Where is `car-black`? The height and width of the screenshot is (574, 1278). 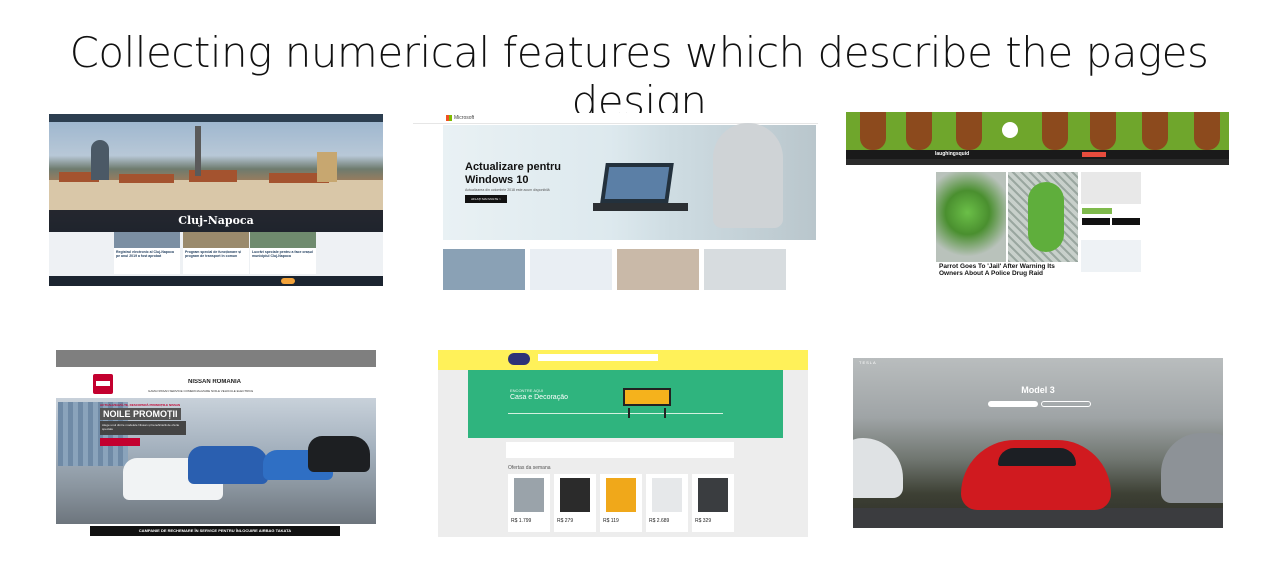 car-black is located at coordinates (339, 454).